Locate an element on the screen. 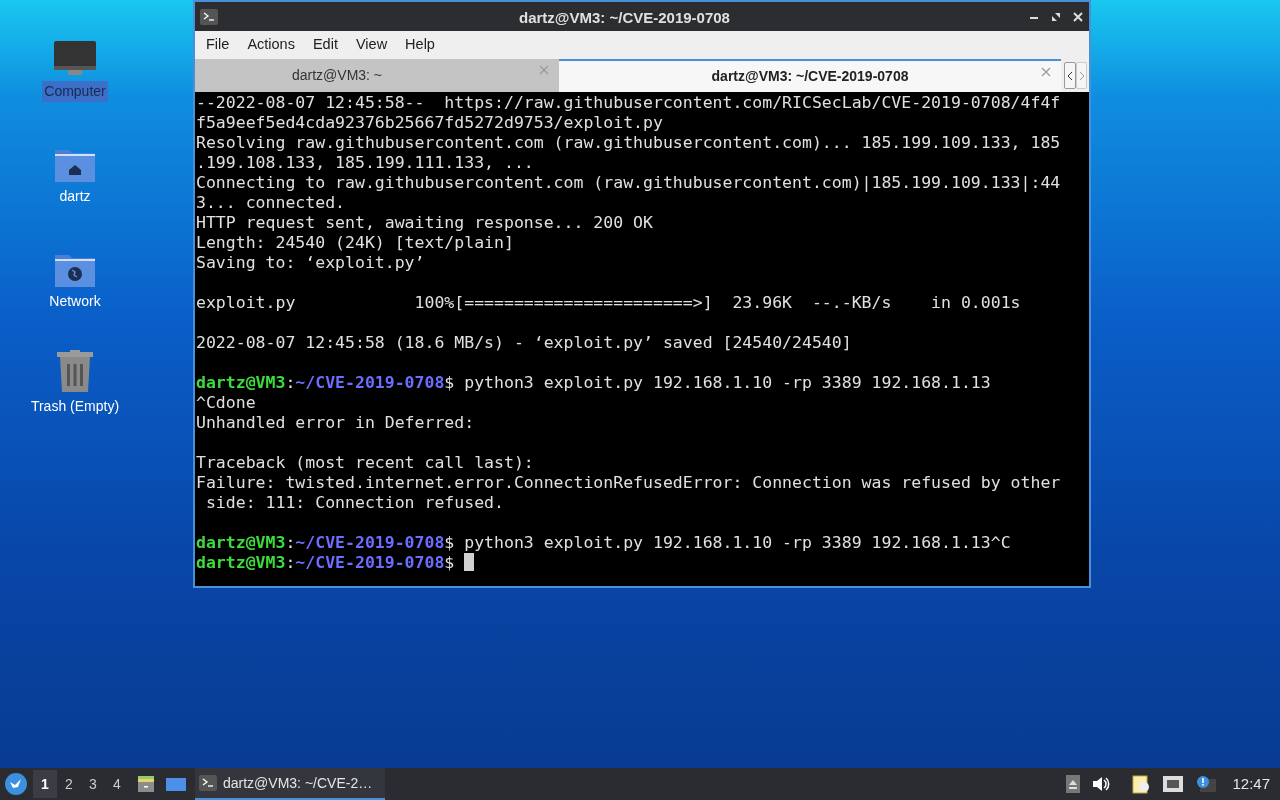 This screenshot has width=1280, height=800. workspace-button: 4 is located at coordinates (117, 784).